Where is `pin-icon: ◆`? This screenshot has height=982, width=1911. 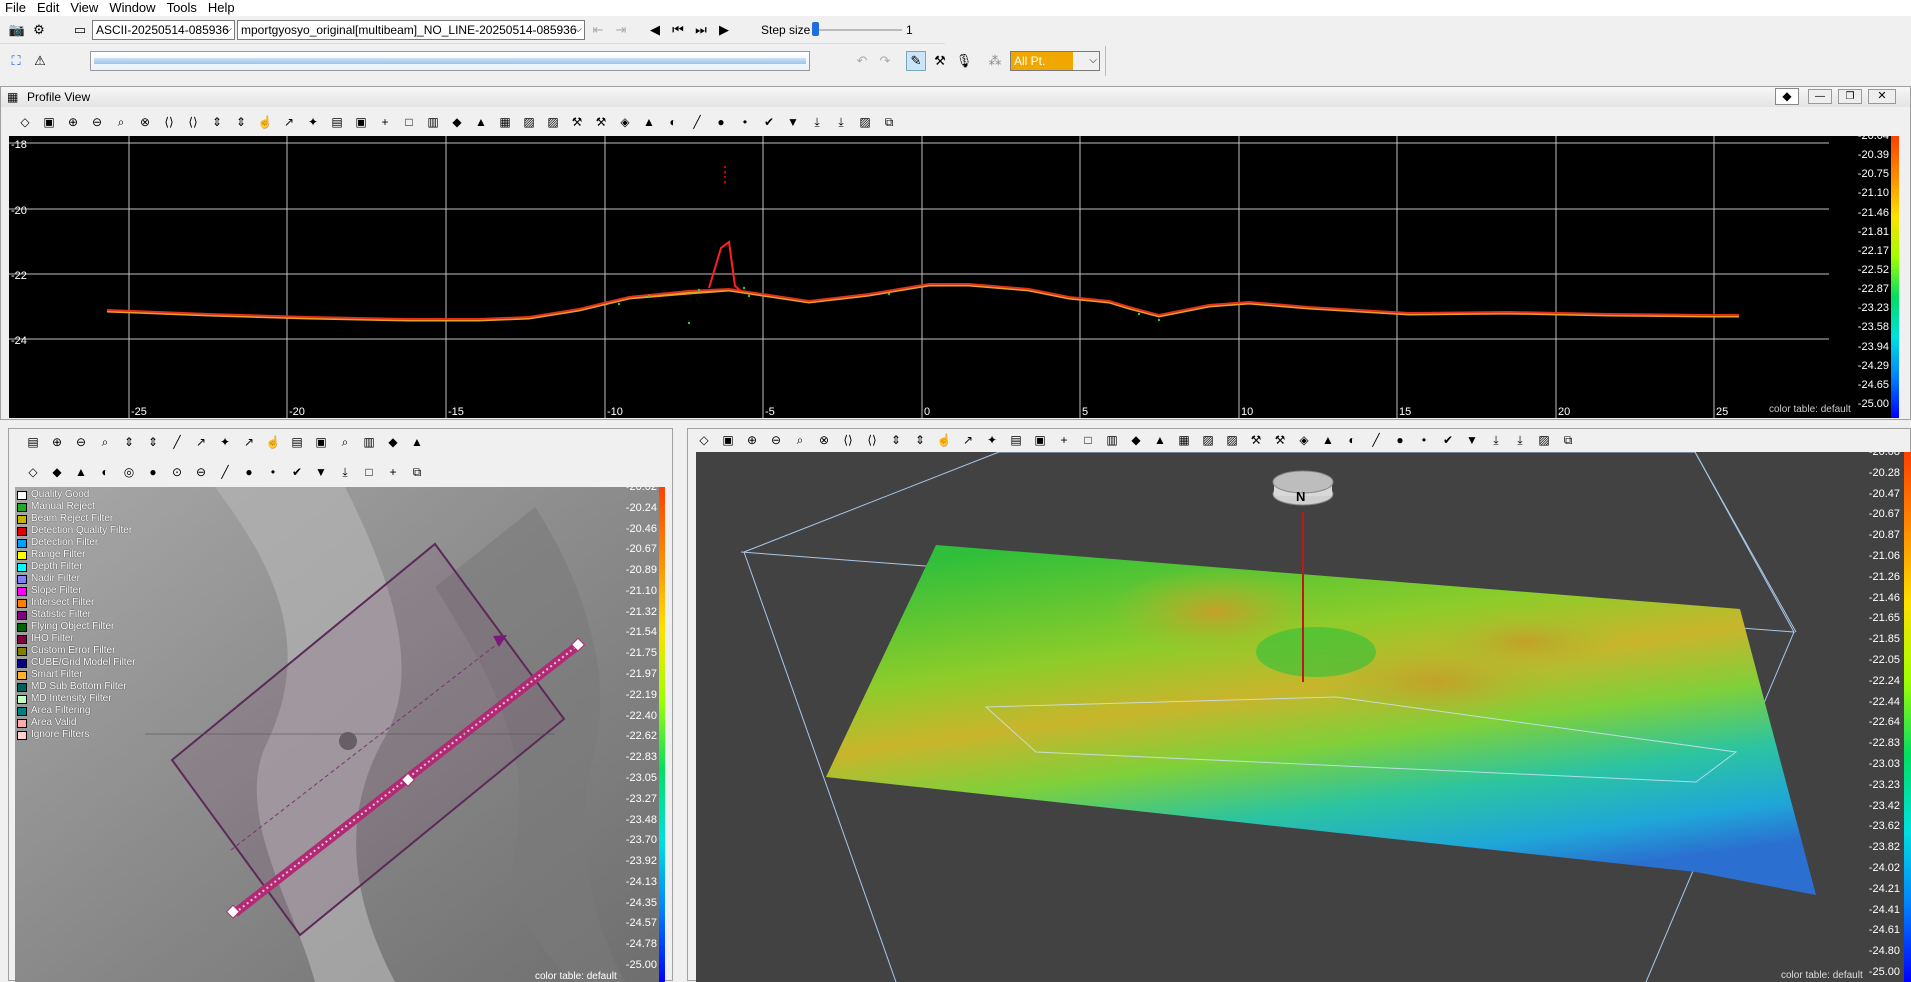 pin-icon: ◆ is located at coordinates (1787, 96).